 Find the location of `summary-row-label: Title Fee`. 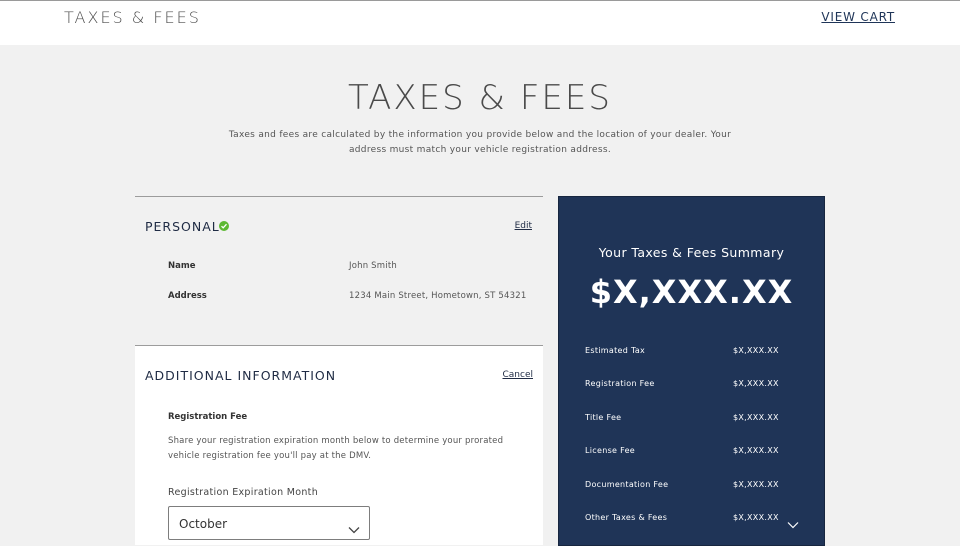

summary-row-label: Title Fee is located at coordinates (603, 417).